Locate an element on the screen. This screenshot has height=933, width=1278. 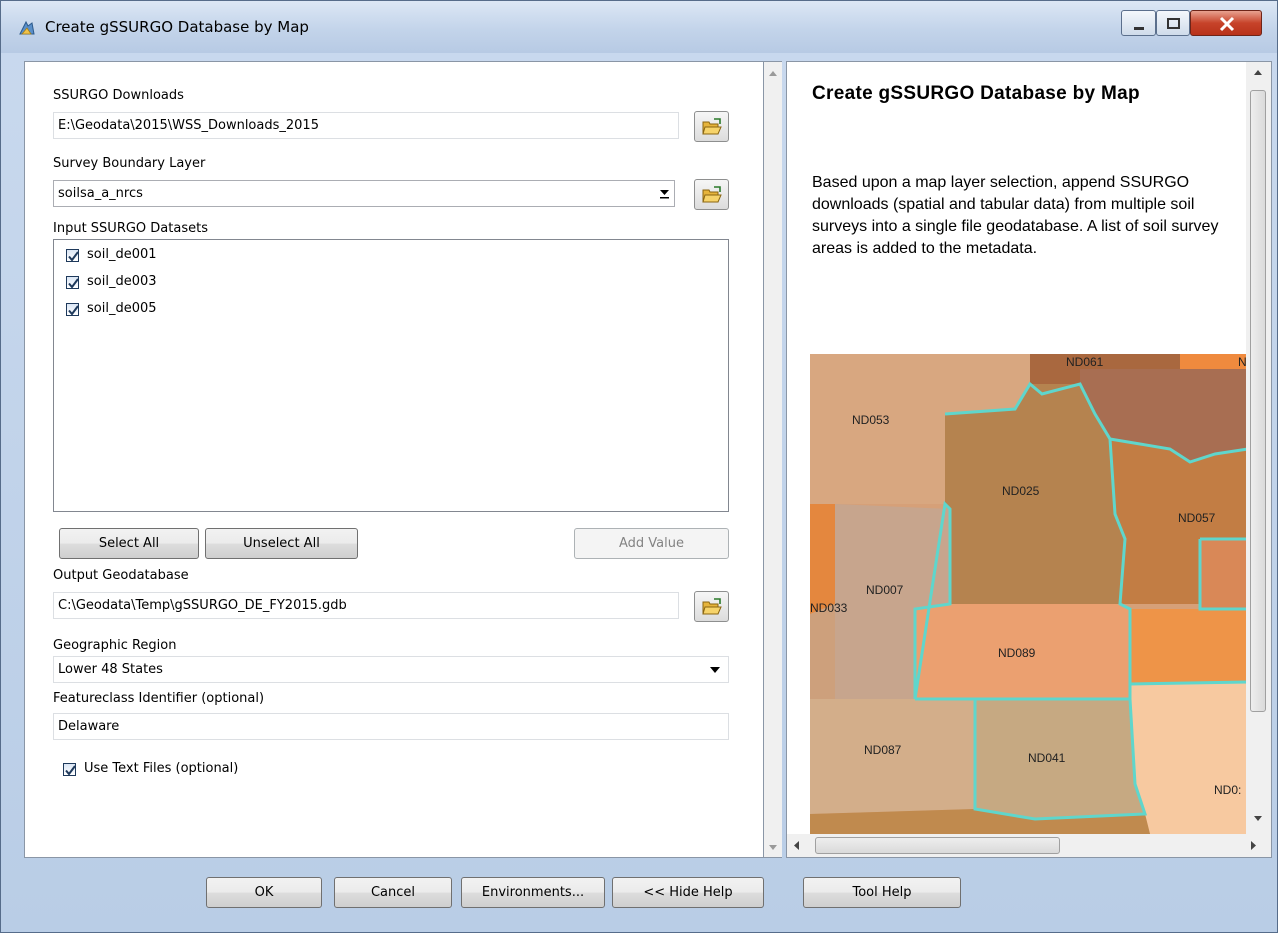
cancel-button: Cancel is located at coordinates (393, 892).